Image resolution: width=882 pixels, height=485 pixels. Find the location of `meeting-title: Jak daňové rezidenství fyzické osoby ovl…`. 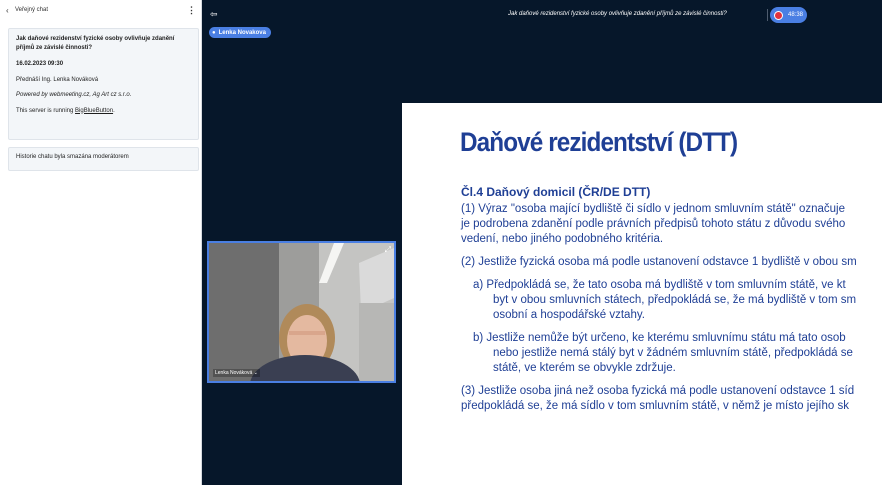

meeting-title: Jak daňové rezidenství fyzické osoby ovl… is located at coordinates (617, 14).